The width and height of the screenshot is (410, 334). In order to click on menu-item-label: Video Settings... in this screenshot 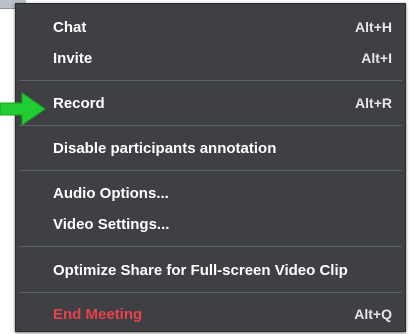, I will do `click(111, 224)`.